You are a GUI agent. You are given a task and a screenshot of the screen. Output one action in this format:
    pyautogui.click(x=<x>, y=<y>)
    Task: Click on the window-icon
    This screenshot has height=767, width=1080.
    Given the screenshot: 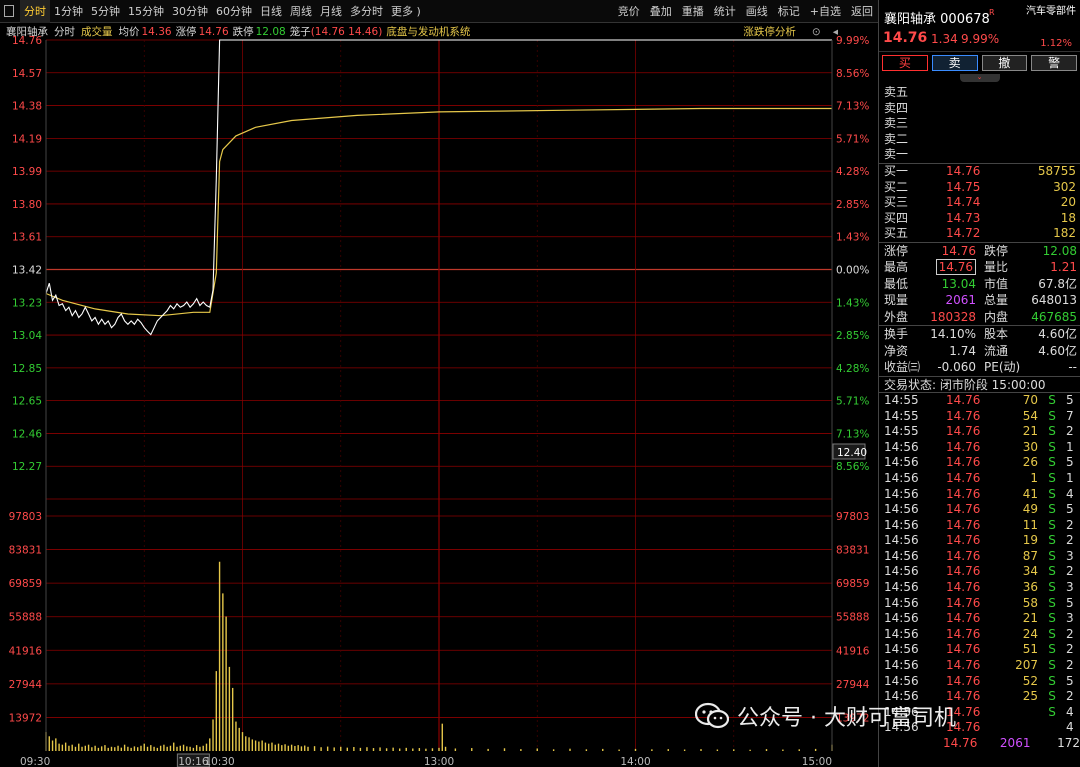 What is the action you would take?
    pyautogui.click(x=9, y=11)
    